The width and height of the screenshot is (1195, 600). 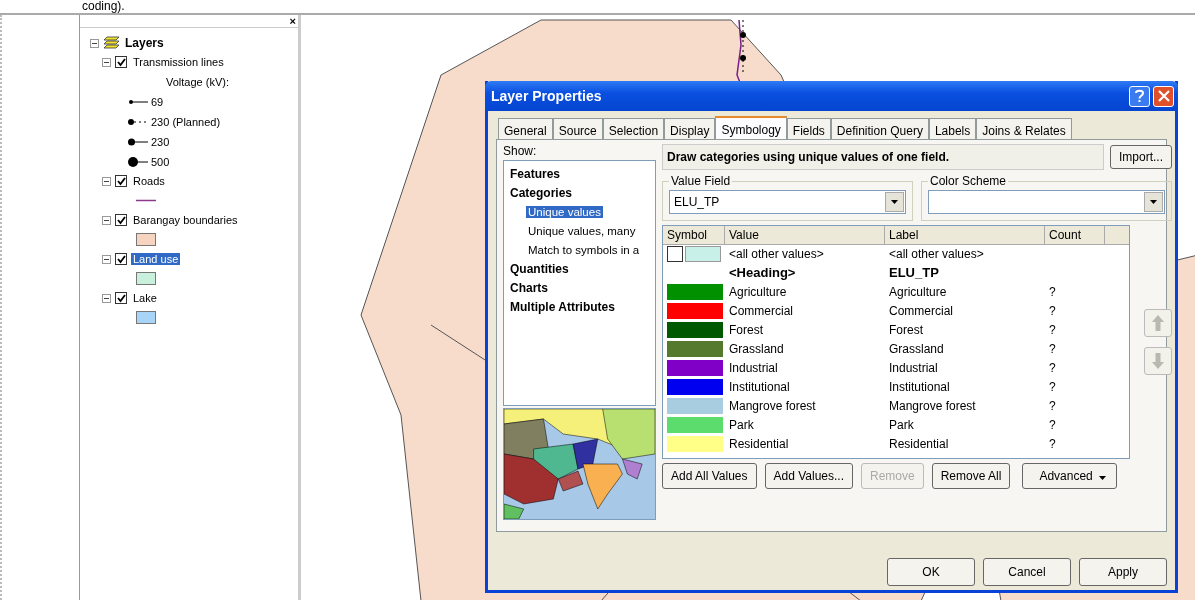 What do you see at coordinates (1027, 572) in the screenshot?
I see `dialog-button: Cancel` at bounding box center [1027, 572].